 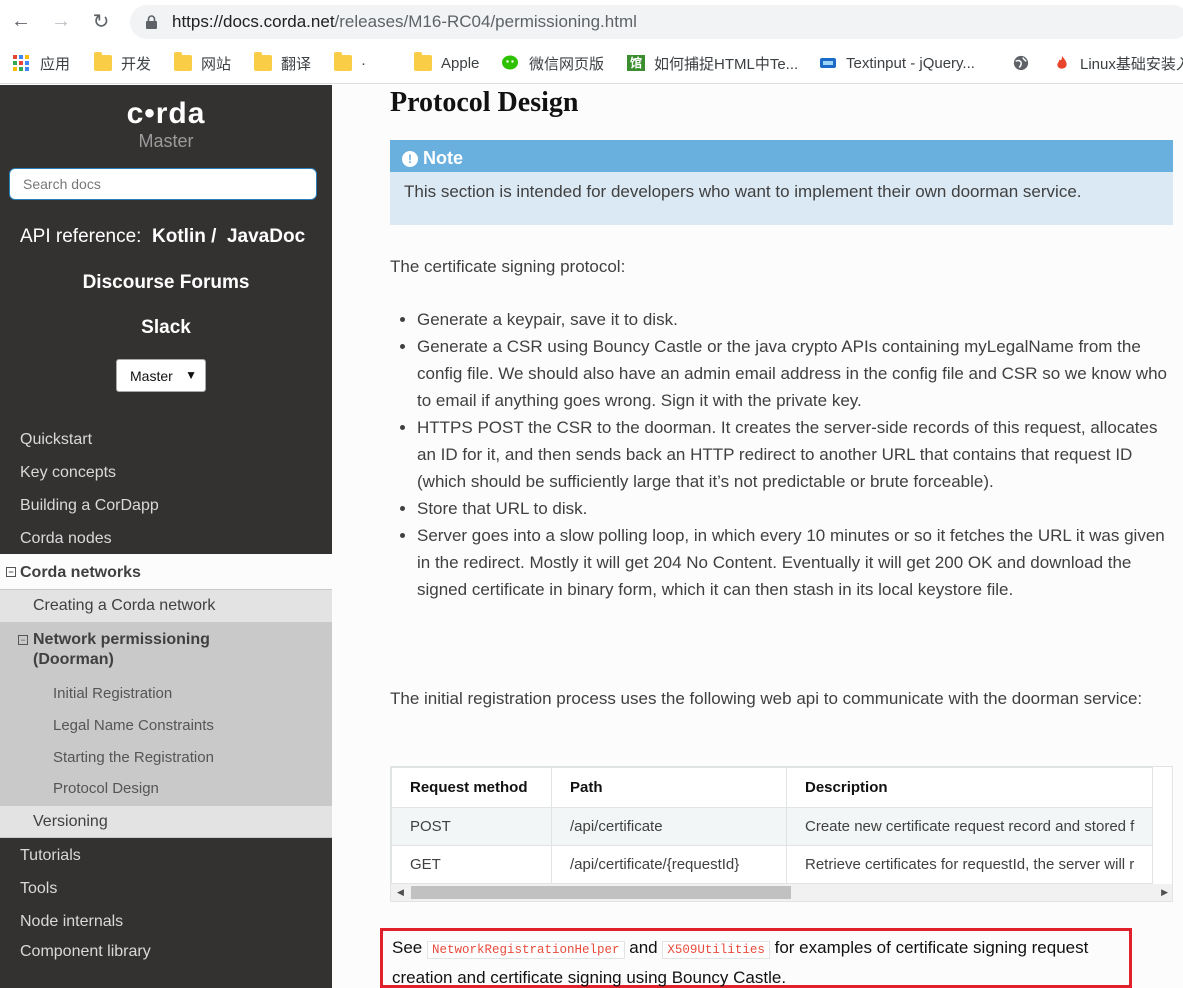 I want to click on see-prefix: See, so click(x=407, y=947).